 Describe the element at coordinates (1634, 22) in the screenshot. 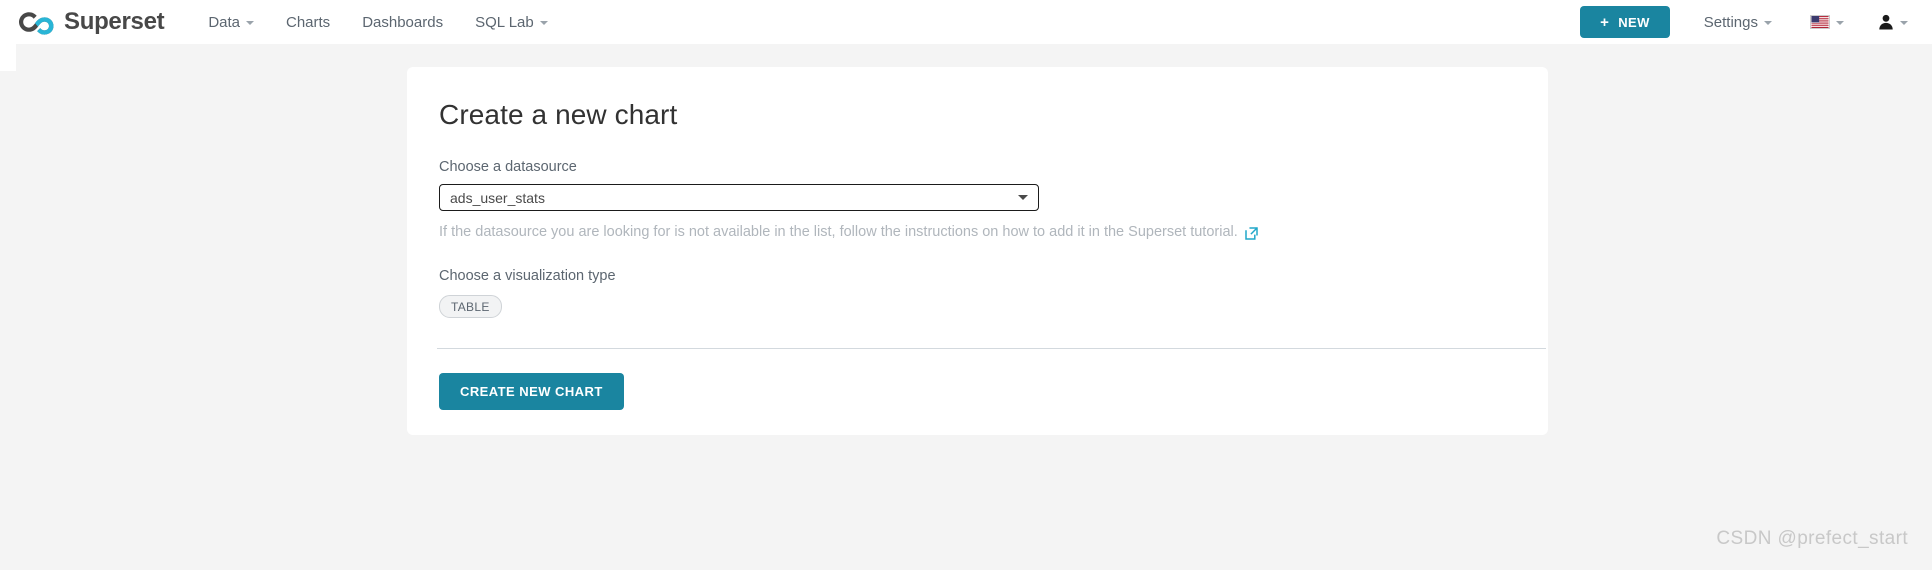

I see `new-button-label: NEW` at that location.